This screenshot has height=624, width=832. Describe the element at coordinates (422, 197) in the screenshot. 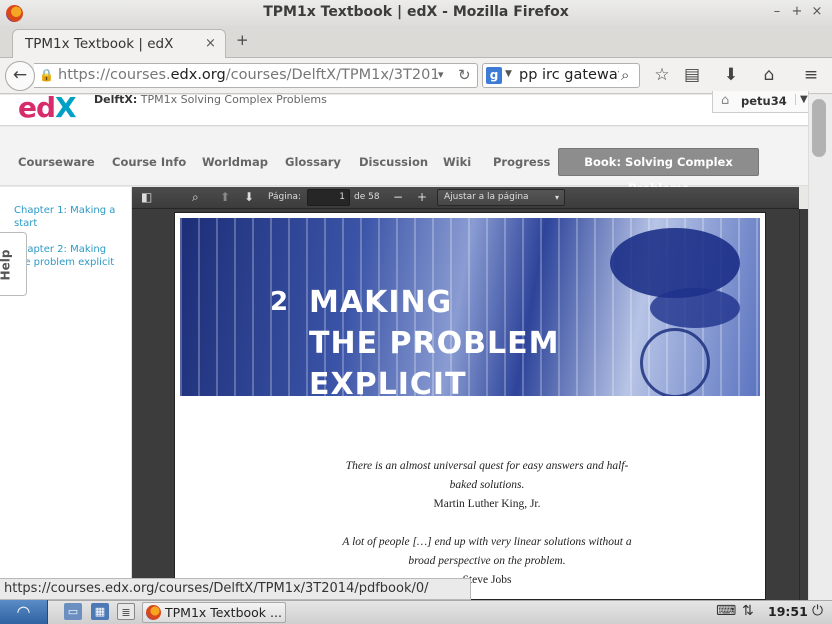

I see `zoom-in-button: +` at that location.